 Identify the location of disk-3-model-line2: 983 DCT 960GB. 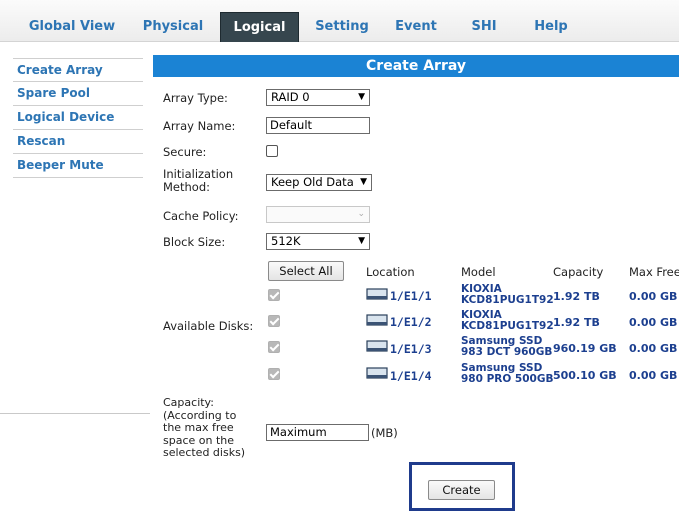
(507, 352).